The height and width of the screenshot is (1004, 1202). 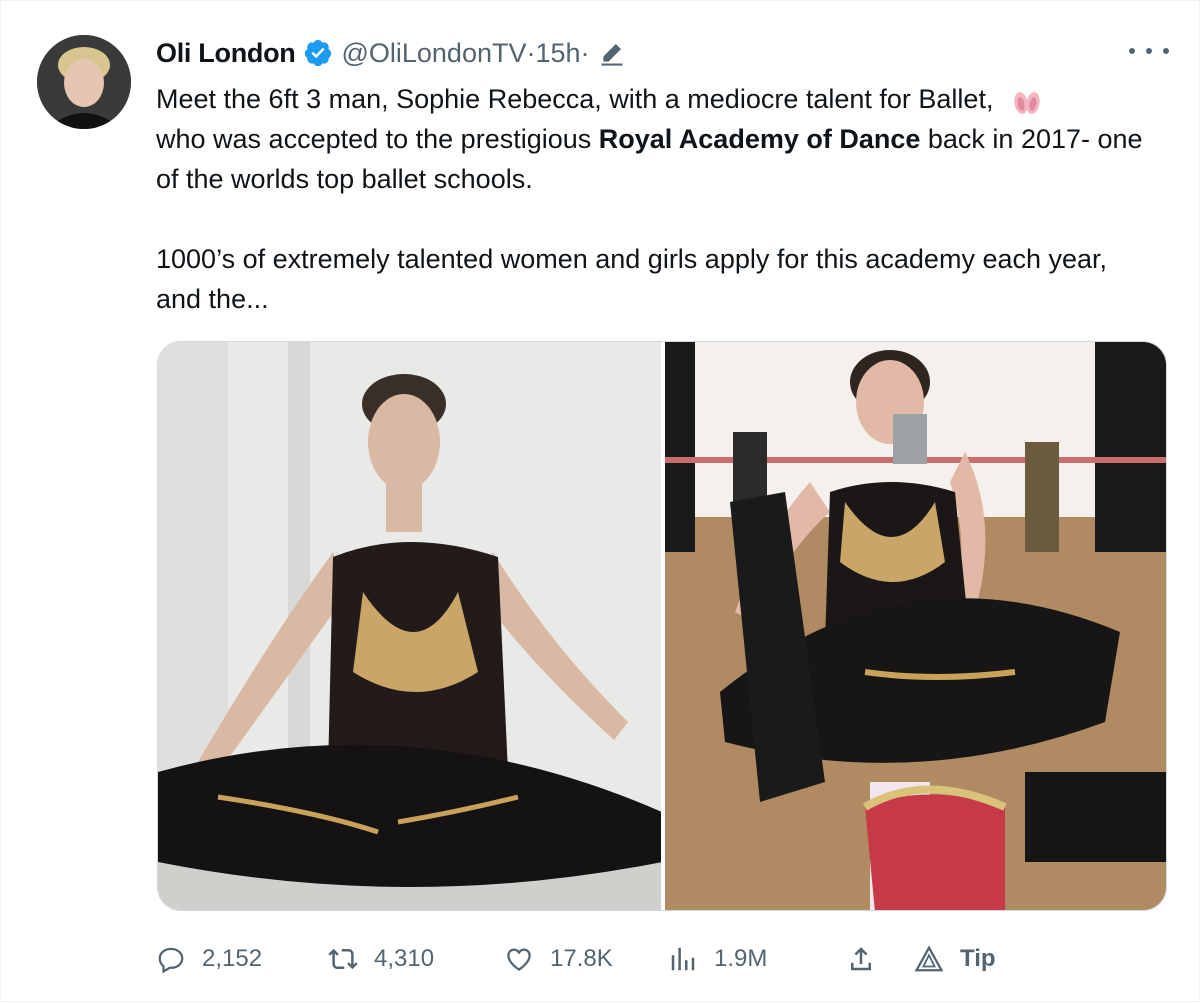 I want to click on pen-icon, so click(x=612, y=53).